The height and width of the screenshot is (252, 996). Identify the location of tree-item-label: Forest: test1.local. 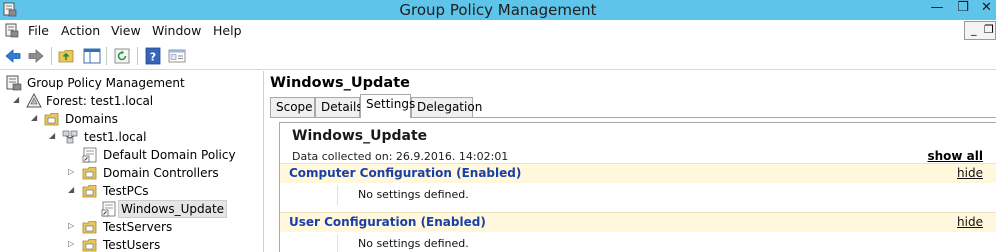
(100, 101).